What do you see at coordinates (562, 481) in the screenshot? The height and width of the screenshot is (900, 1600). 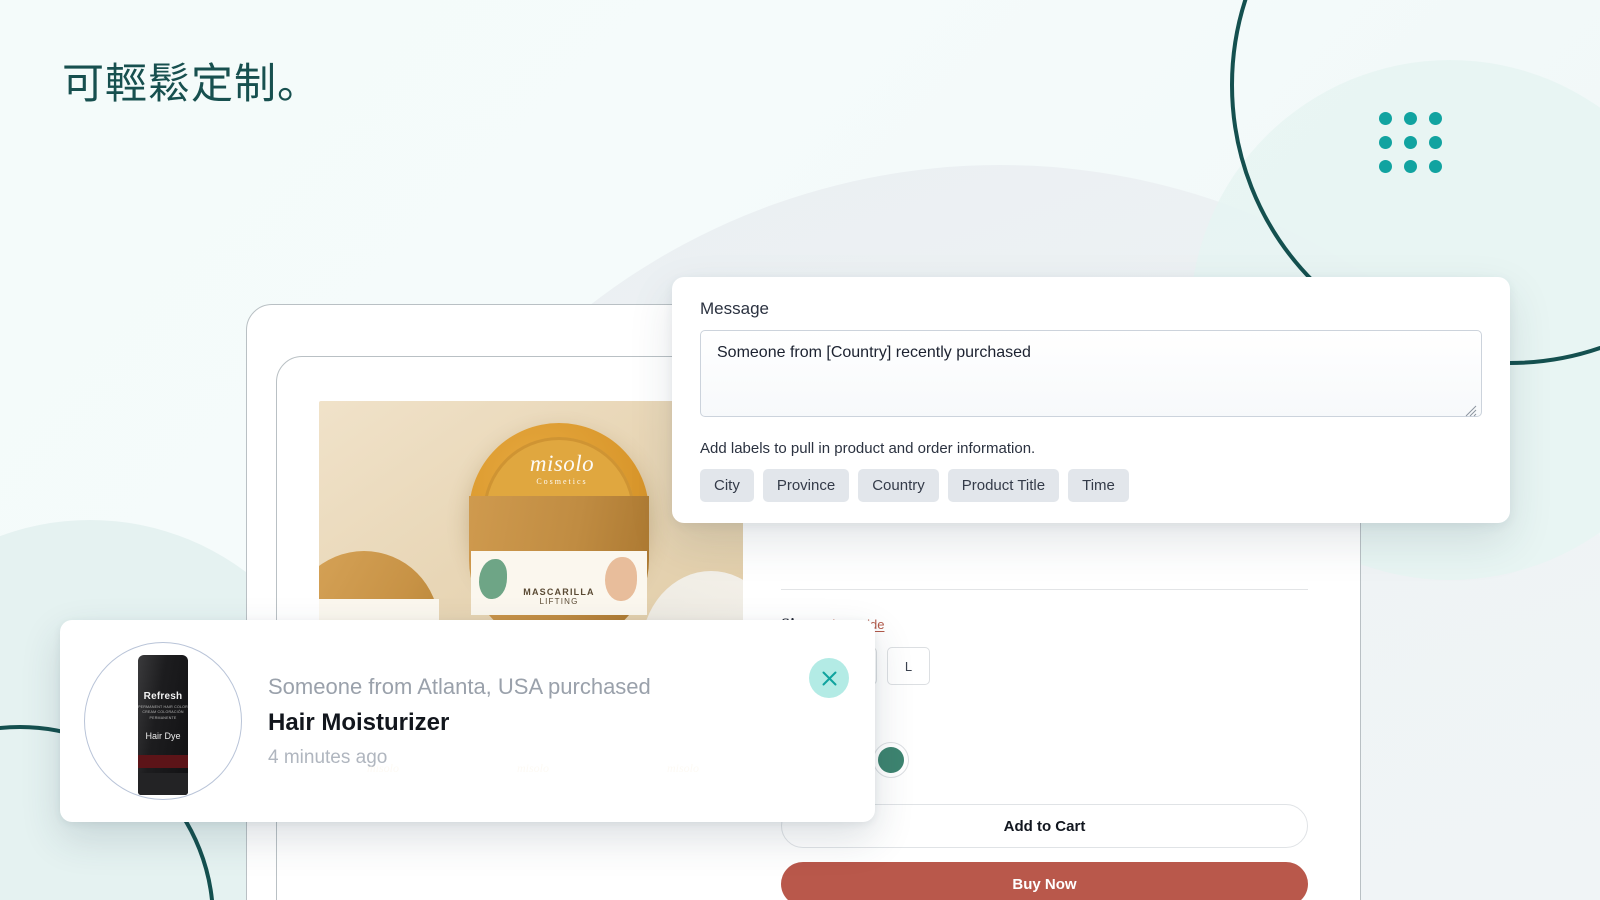 I see `brand-subtitle: Cosmetics` at bounding box center [562, 481].